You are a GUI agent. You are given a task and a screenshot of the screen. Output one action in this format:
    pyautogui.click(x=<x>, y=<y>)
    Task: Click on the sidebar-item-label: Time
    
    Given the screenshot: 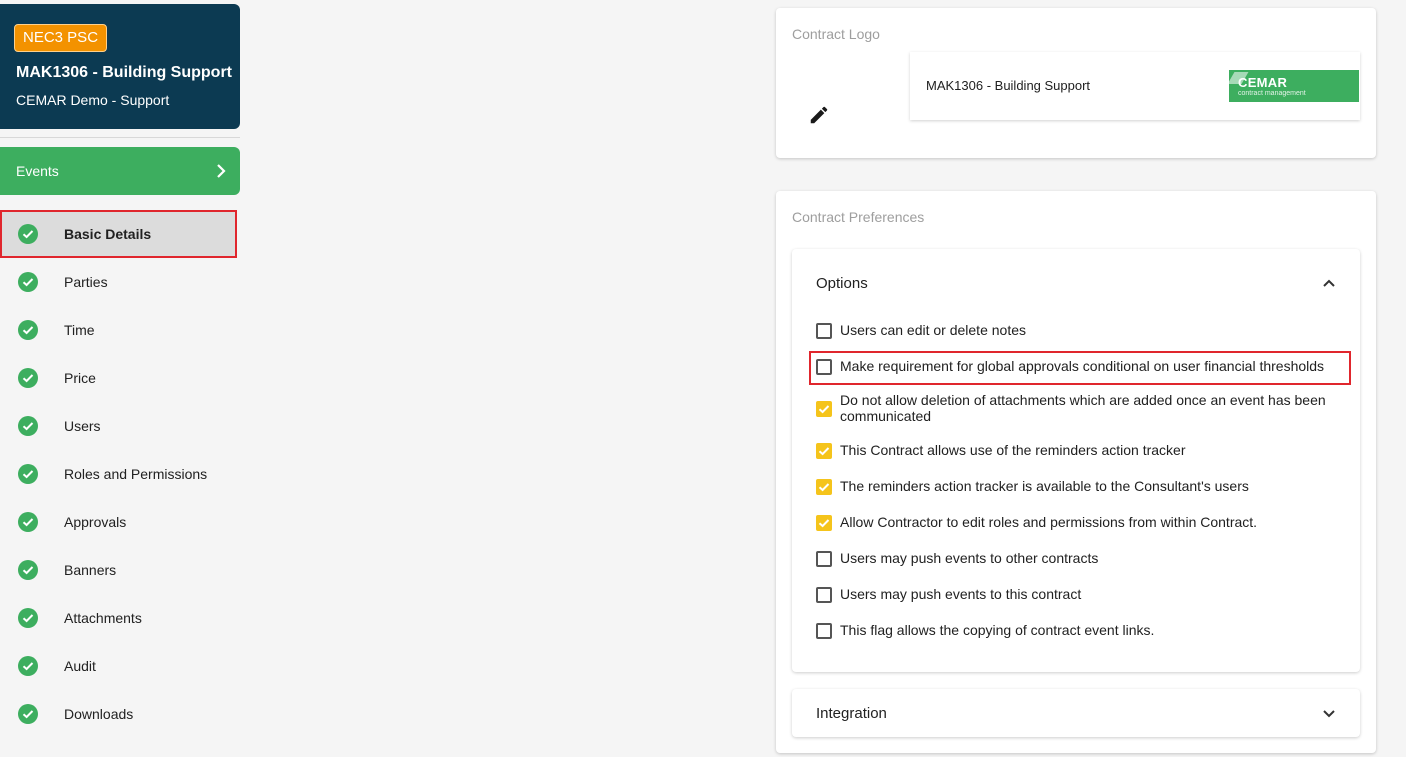 What is the action you would take?
    pyautogui.click(x=79, y=330)
    